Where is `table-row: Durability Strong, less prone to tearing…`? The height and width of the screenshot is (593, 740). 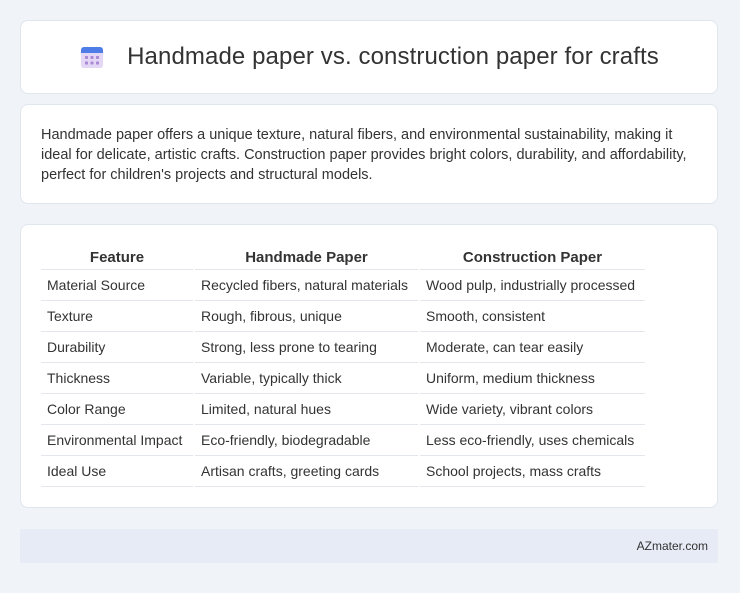 table-row: Durability Strong, less prone to tearing… is located at coordinates (343, 347).